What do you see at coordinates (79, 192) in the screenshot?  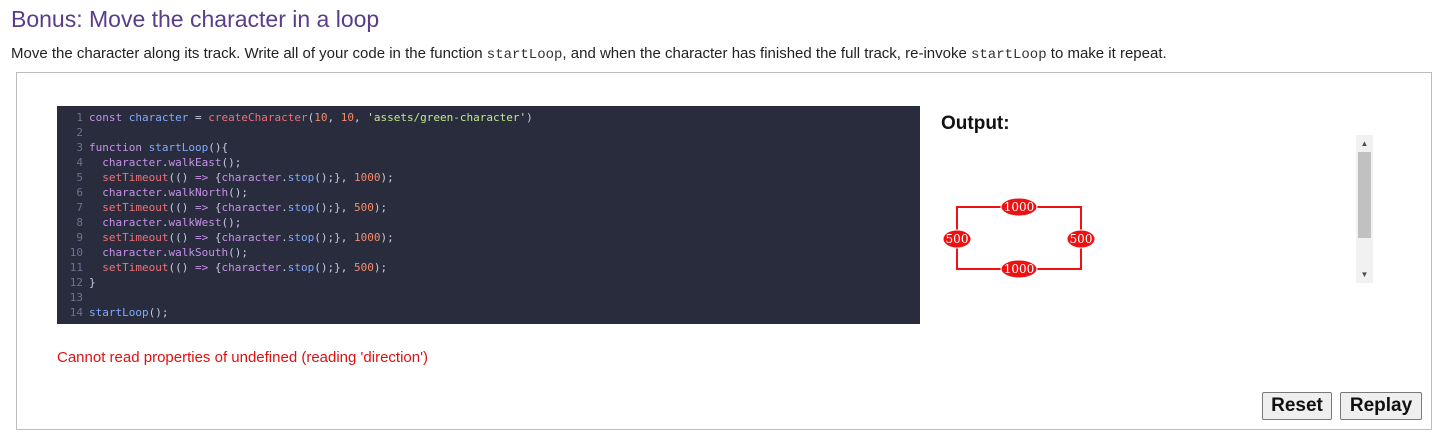 I see `line-number: 6` at bounding box center [79, 192].